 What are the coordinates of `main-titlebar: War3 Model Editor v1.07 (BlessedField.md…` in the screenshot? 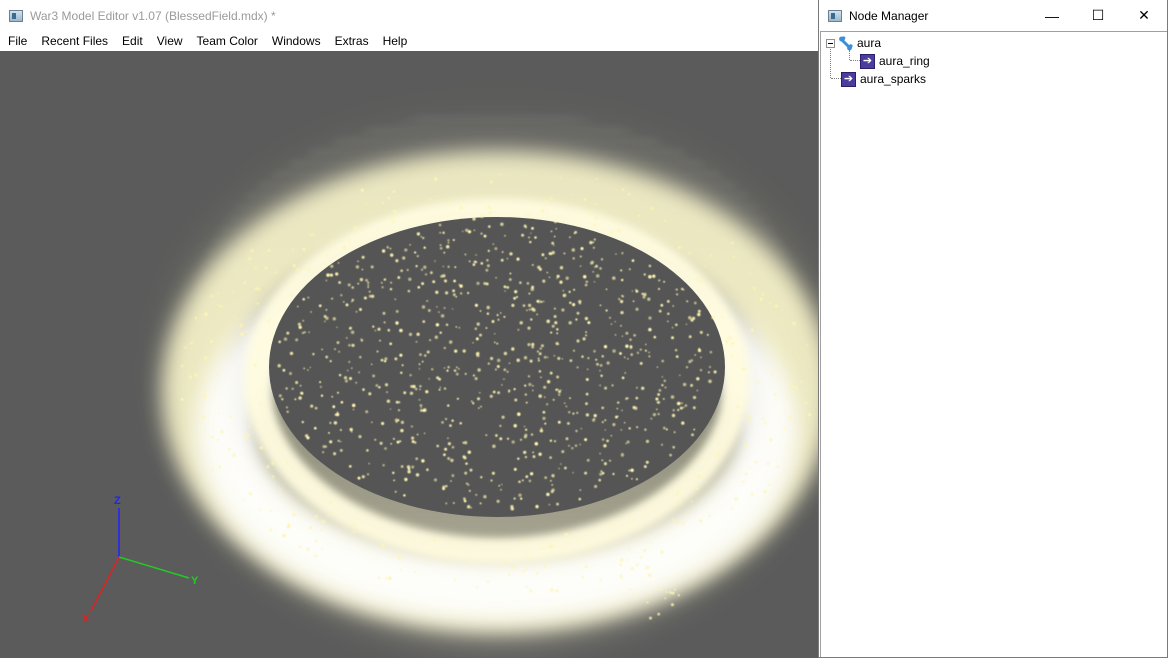 It's located at (409, 15).